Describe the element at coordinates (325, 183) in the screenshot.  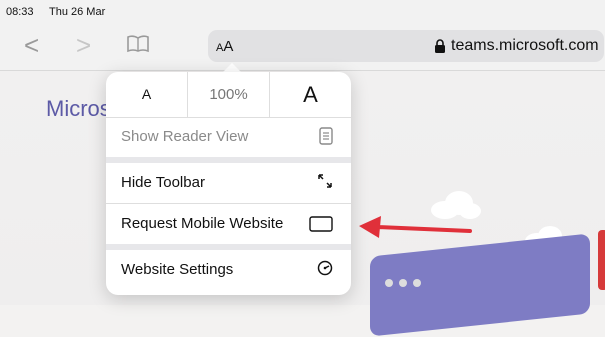
I see `expand-arrows-icon` at that location.